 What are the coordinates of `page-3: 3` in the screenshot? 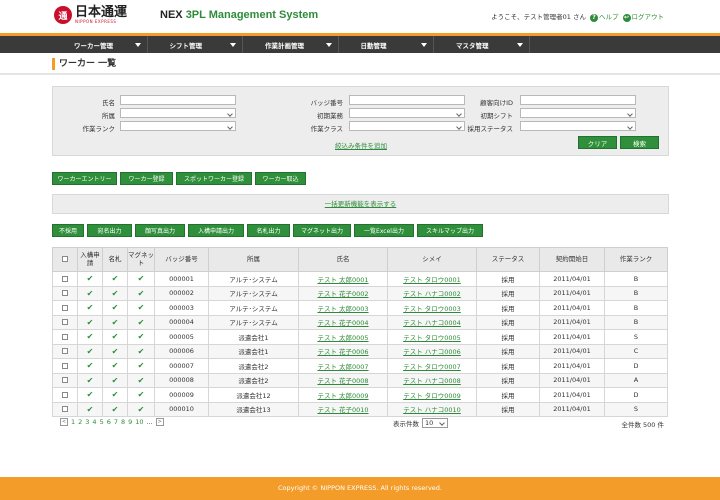 It's located at (87, 422).